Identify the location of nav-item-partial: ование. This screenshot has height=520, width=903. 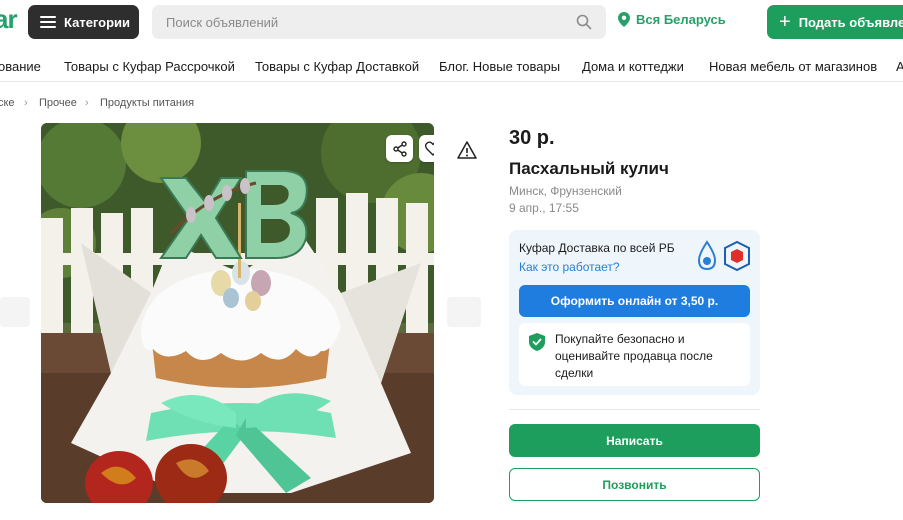
(20, 66).